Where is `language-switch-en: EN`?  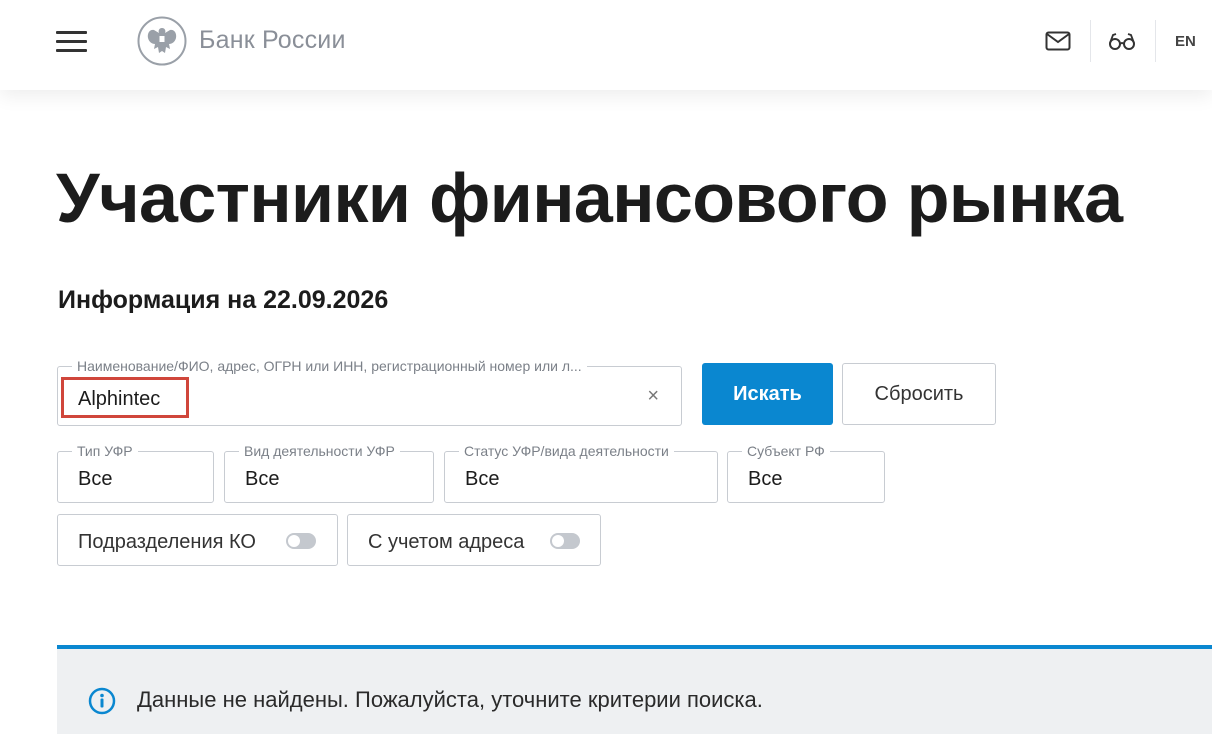
language-switch-en: EN is located at coordinates (1185, 41).